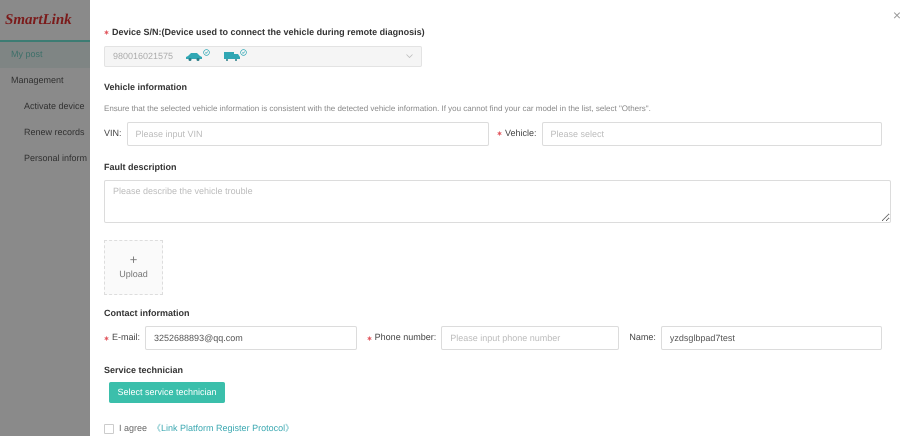 Image resolution: width=915 pixels, height=436 pixels. I want to click on input-field: Please select, so click(712, 134).